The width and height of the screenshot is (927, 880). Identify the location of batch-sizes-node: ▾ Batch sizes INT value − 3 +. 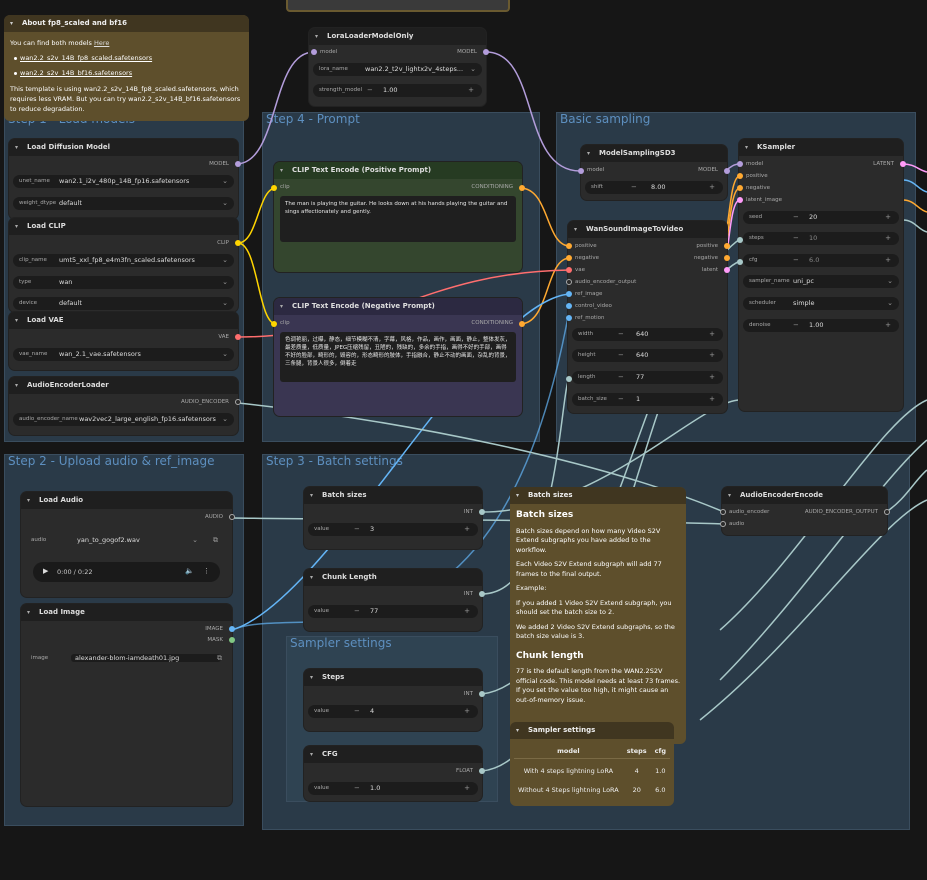
(394, 518).